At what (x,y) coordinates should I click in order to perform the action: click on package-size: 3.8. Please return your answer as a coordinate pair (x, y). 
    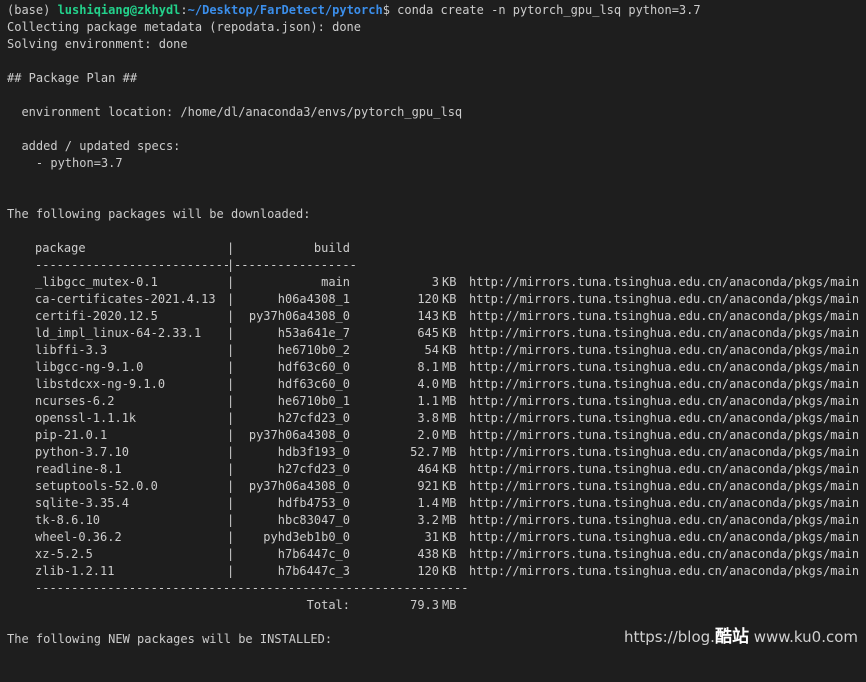
    Looking at the image, I should click on (428, 418).